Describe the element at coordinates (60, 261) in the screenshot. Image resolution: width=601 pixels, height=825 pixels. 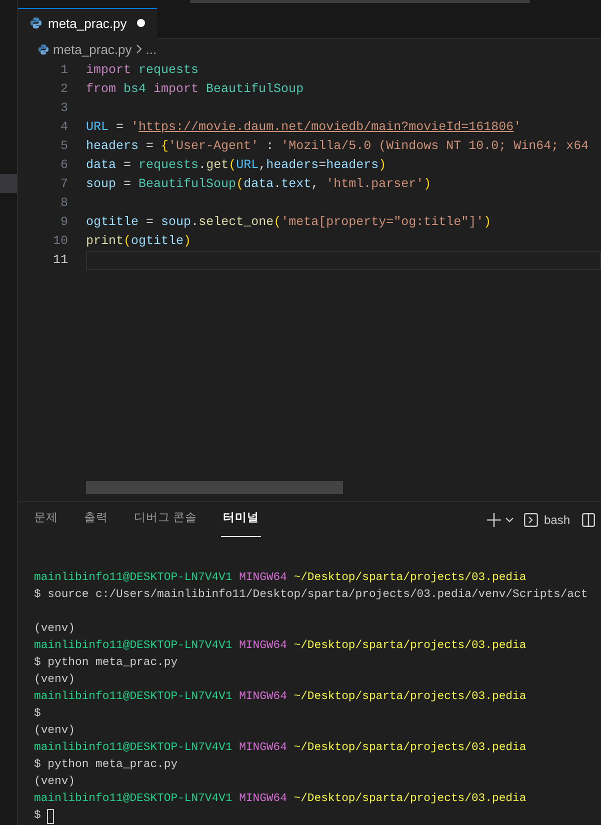
I see `line-number: 11` at that location.